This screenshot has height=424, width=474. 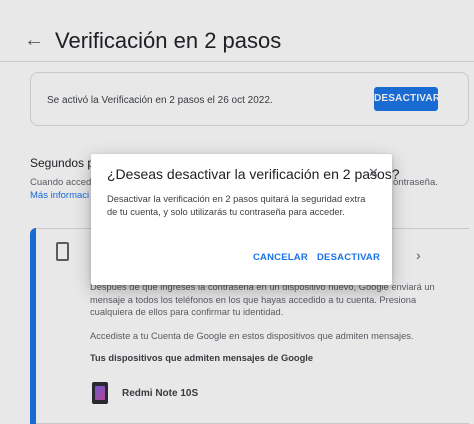 What do you see at coordinates (348, 257) in the screenshot?
I see `confirm-deactivate-button: DESACTIVAR` at bounding box center [348, 257].